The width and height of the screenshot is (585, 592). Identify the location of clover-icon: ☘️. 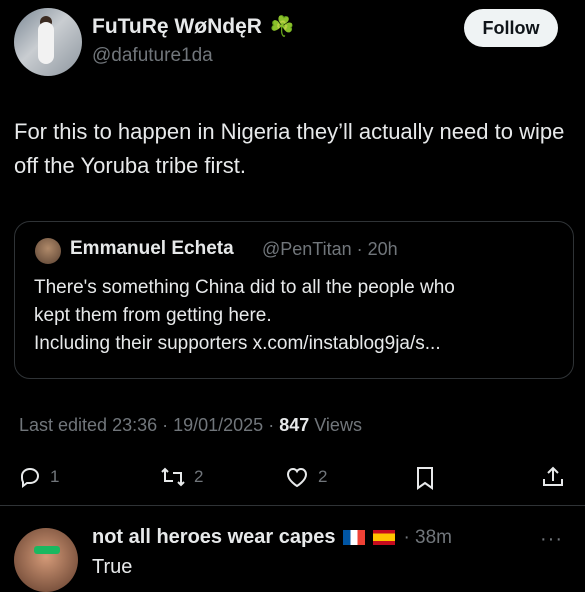
(282, 27).